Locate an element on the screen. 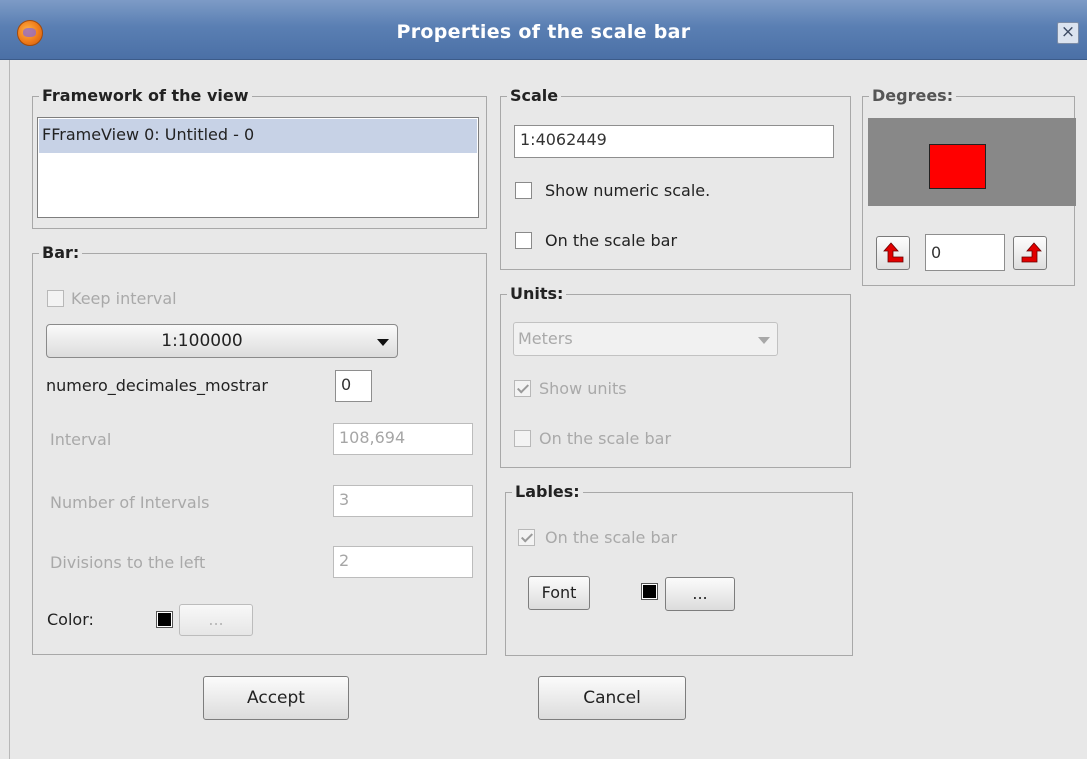 This screenshot has width=1087, height=759. rotate-right-arrow-icon is located at coordinates (1031, 252).